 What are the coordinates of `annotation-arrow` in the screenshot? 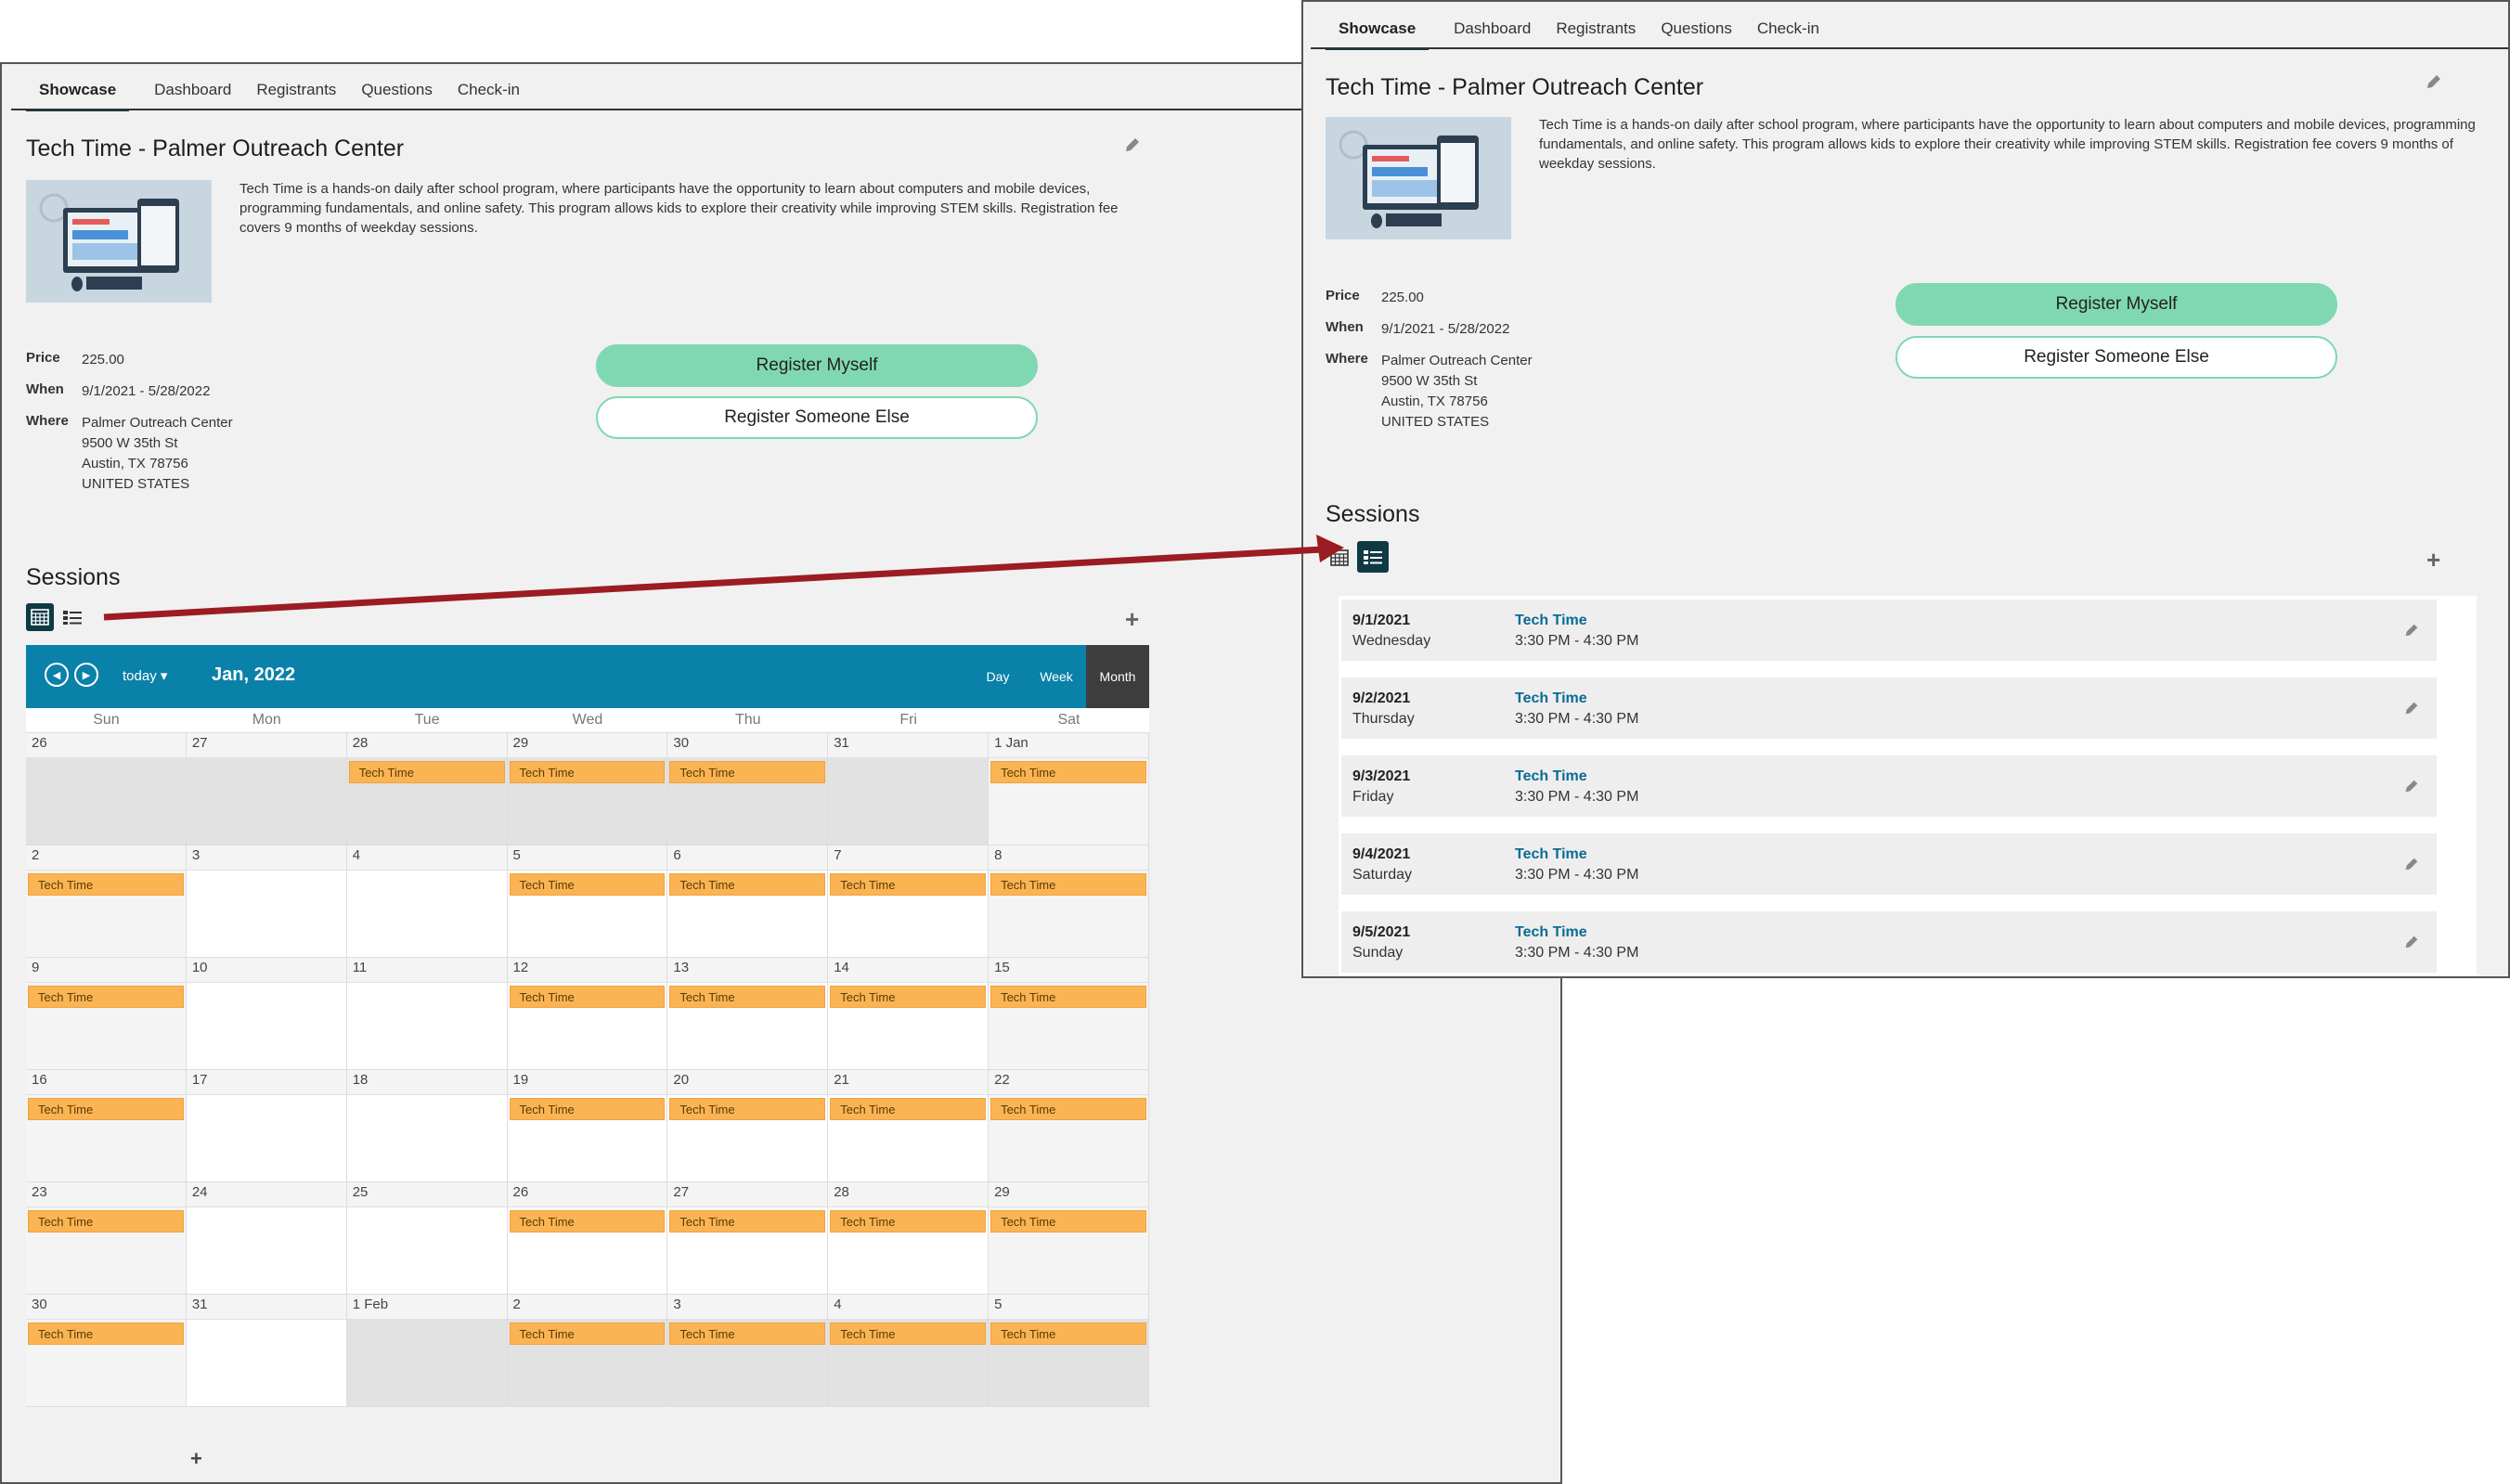 It's located at (723, 578).